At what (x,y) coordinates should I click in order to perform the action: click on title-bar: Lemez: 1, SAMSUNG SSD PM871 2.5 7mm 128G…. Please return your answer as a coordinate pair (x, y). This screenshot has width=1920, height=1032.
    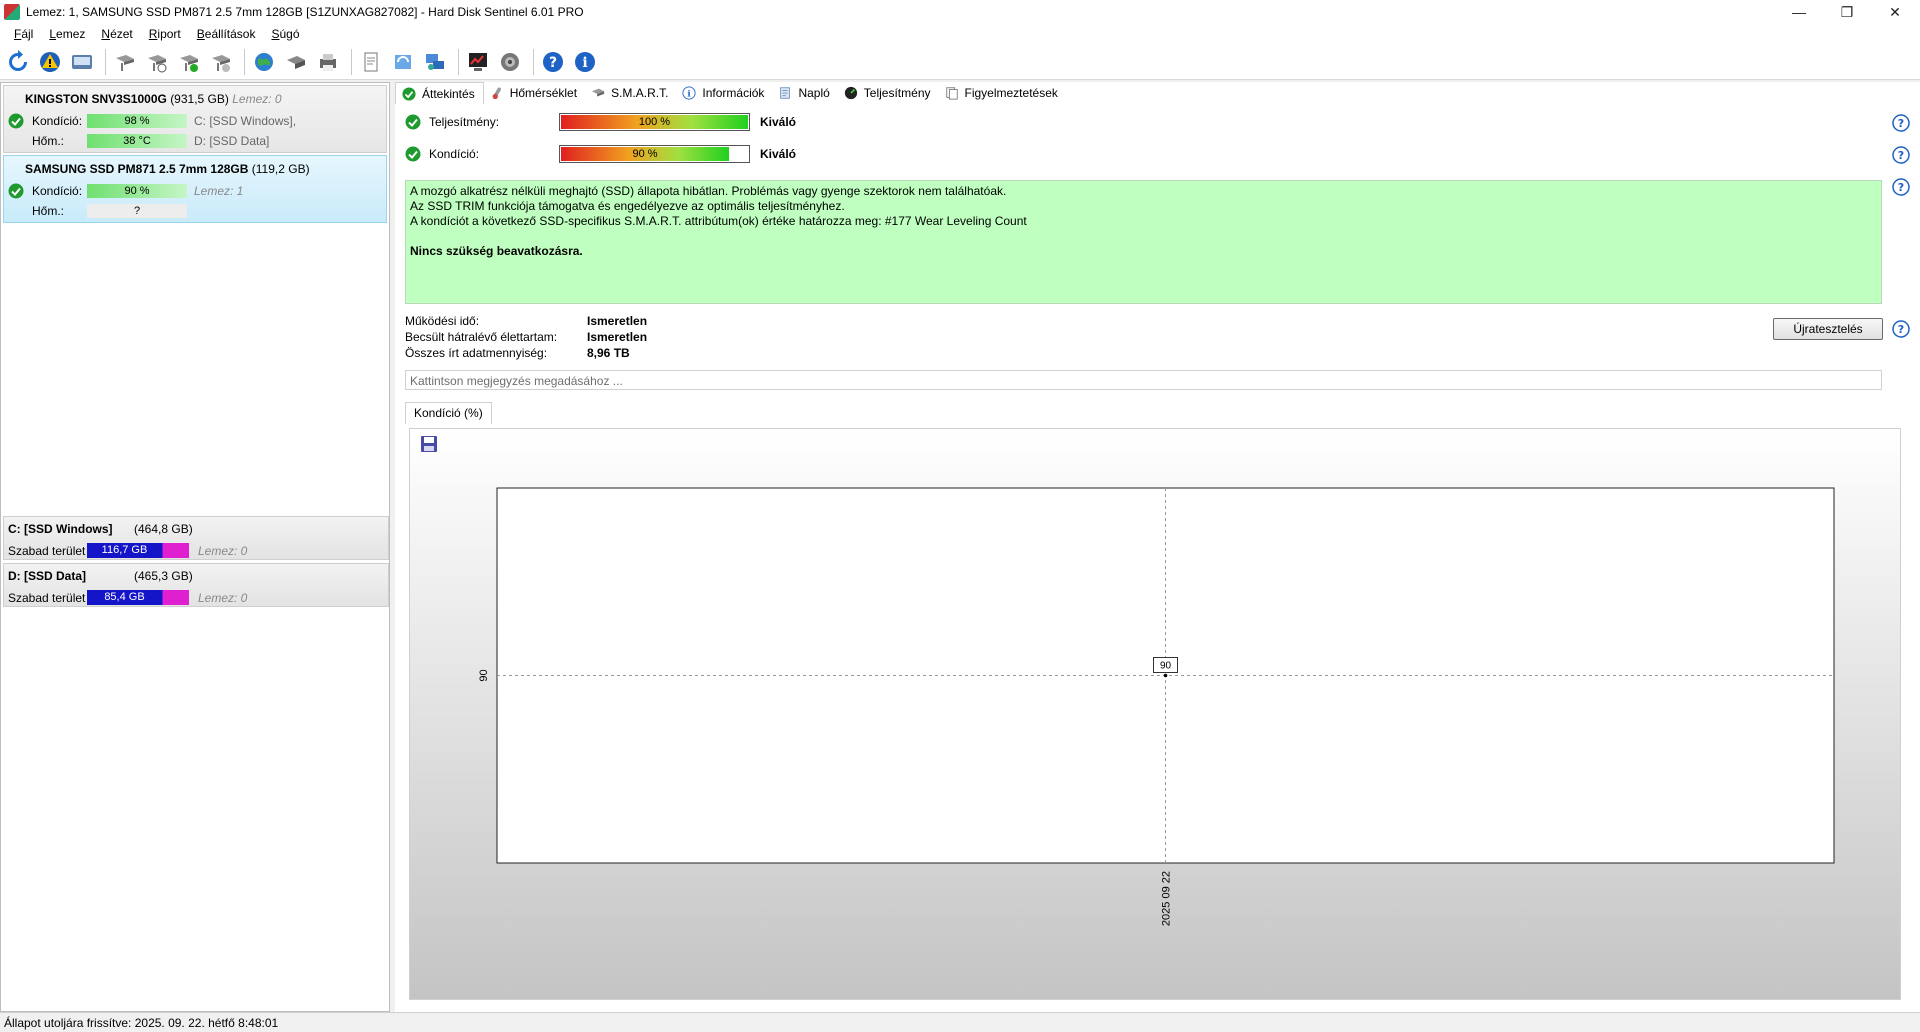
    Looking at the image, I should click on (960, 12).